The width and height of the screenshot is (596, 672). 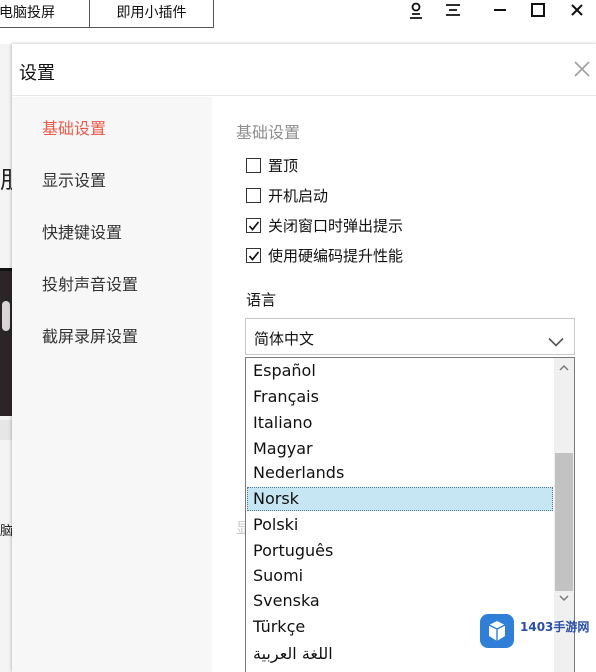 I want to click on checkbox-row-always-on-top: 置顶, so click(x=272, y=165).